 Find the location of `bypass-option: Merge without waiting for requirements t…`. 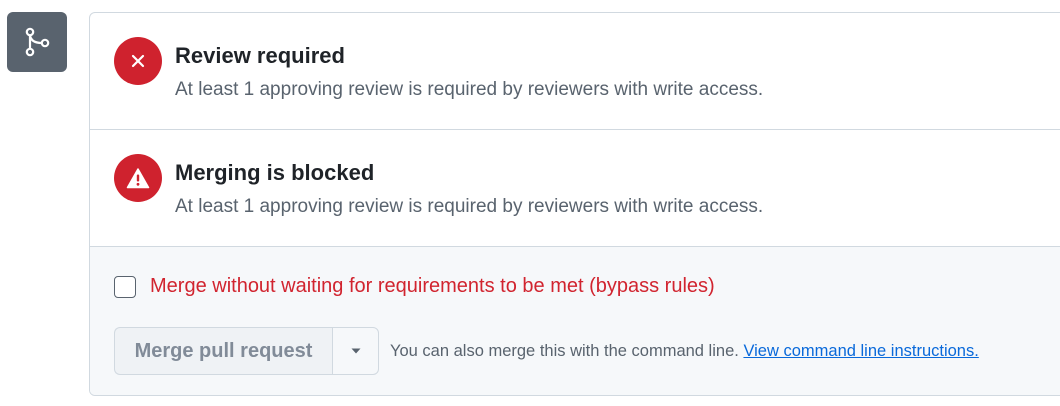

bypass-option: Merge without waiting for requirements t… is located at coordinates (414, 286).